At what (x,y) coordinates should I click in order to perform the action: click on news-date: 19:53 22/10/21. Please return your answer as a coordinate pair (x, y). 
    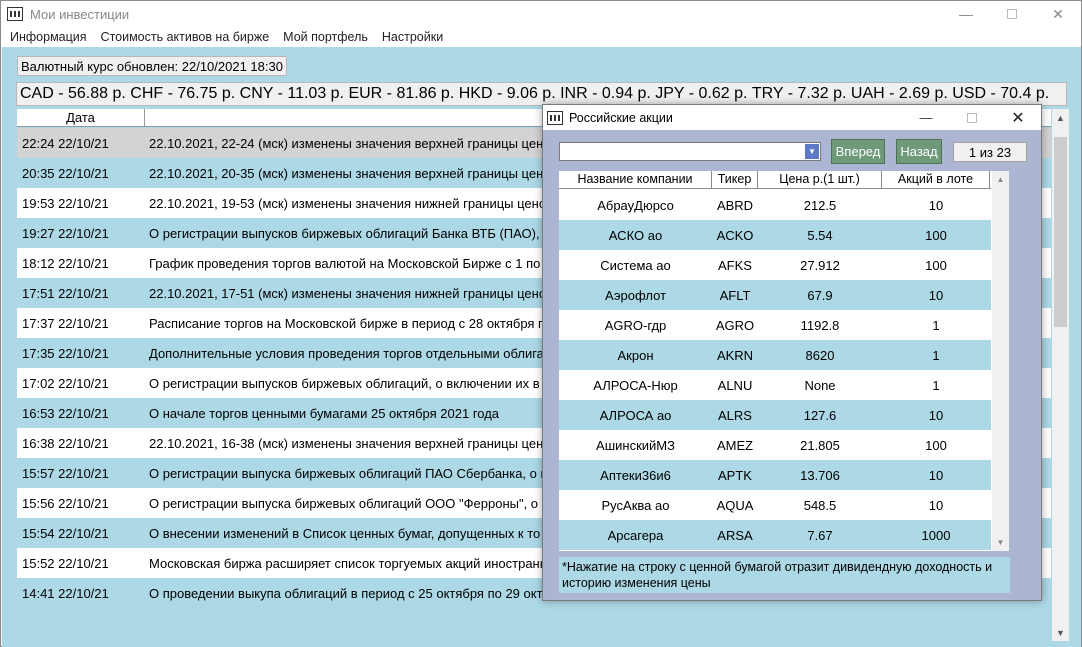
    Looking at the image, I should click on (65, 203).